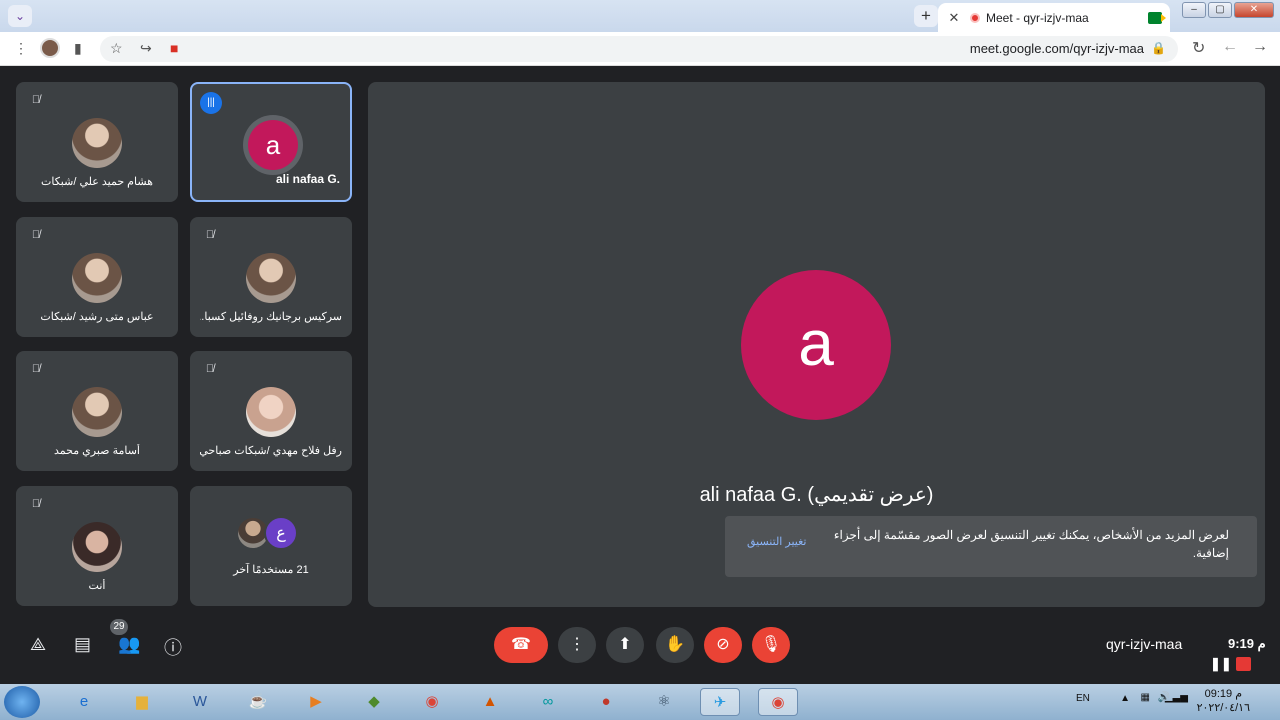  Describe the element at coordinates (1157, 17) in the screenshot. I see `meet-favicon-icon` at that location.